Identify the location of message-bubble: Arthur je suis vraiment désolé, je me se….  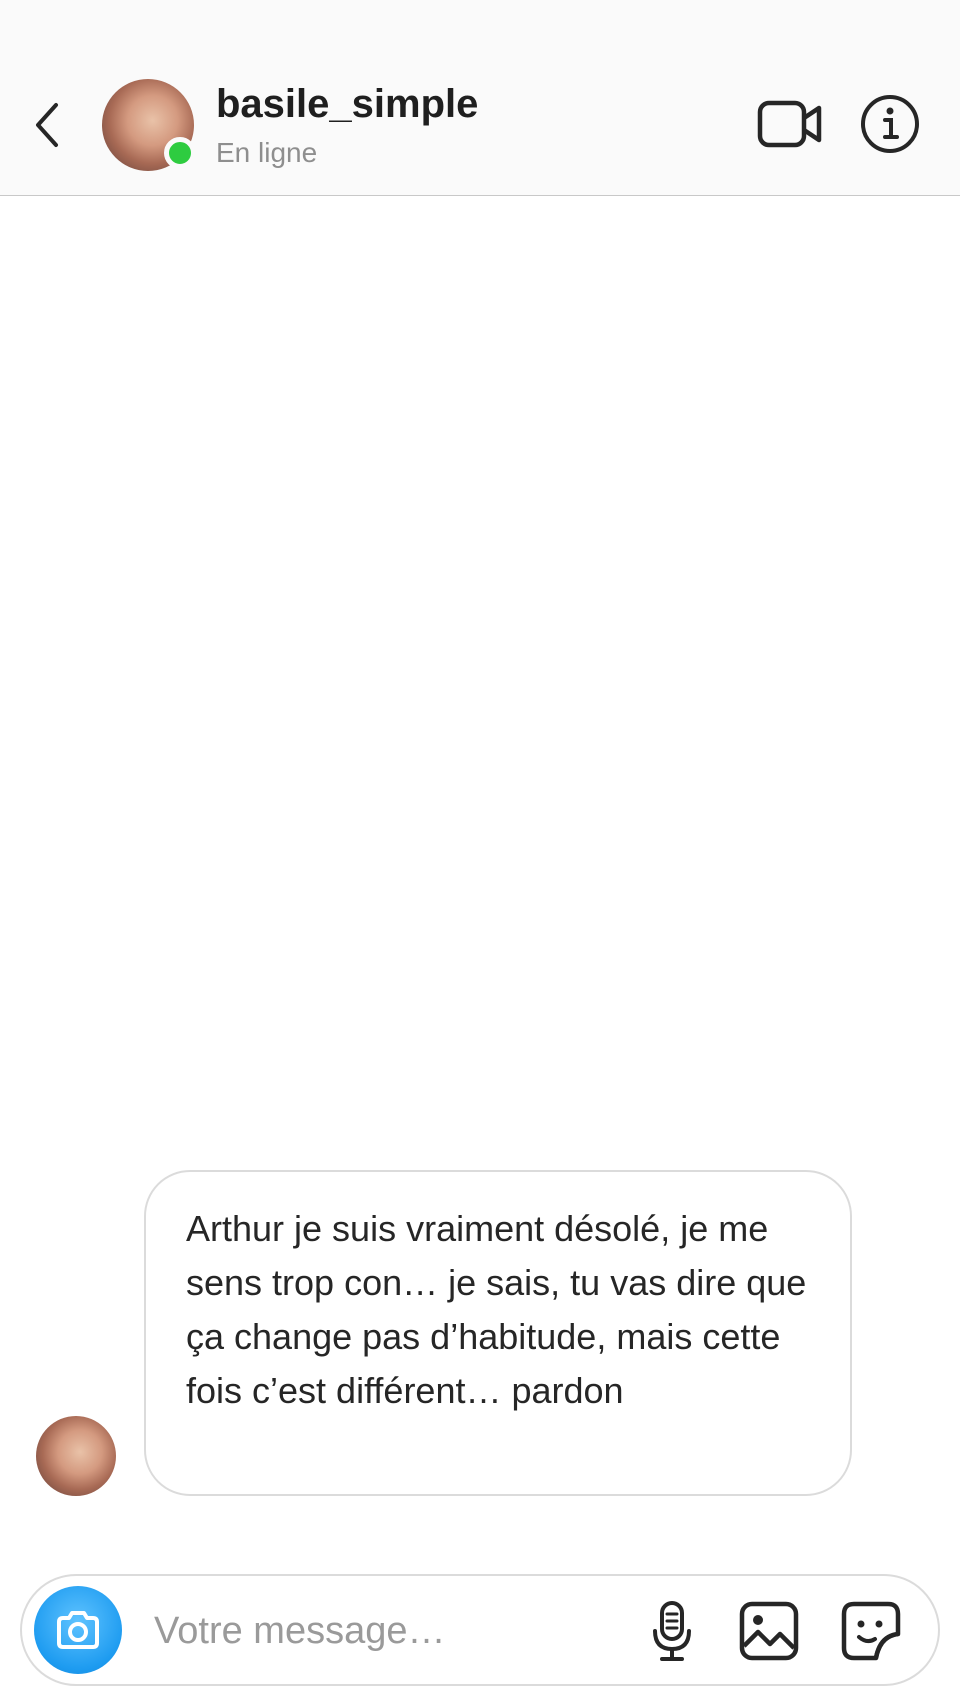
(498, 1333).